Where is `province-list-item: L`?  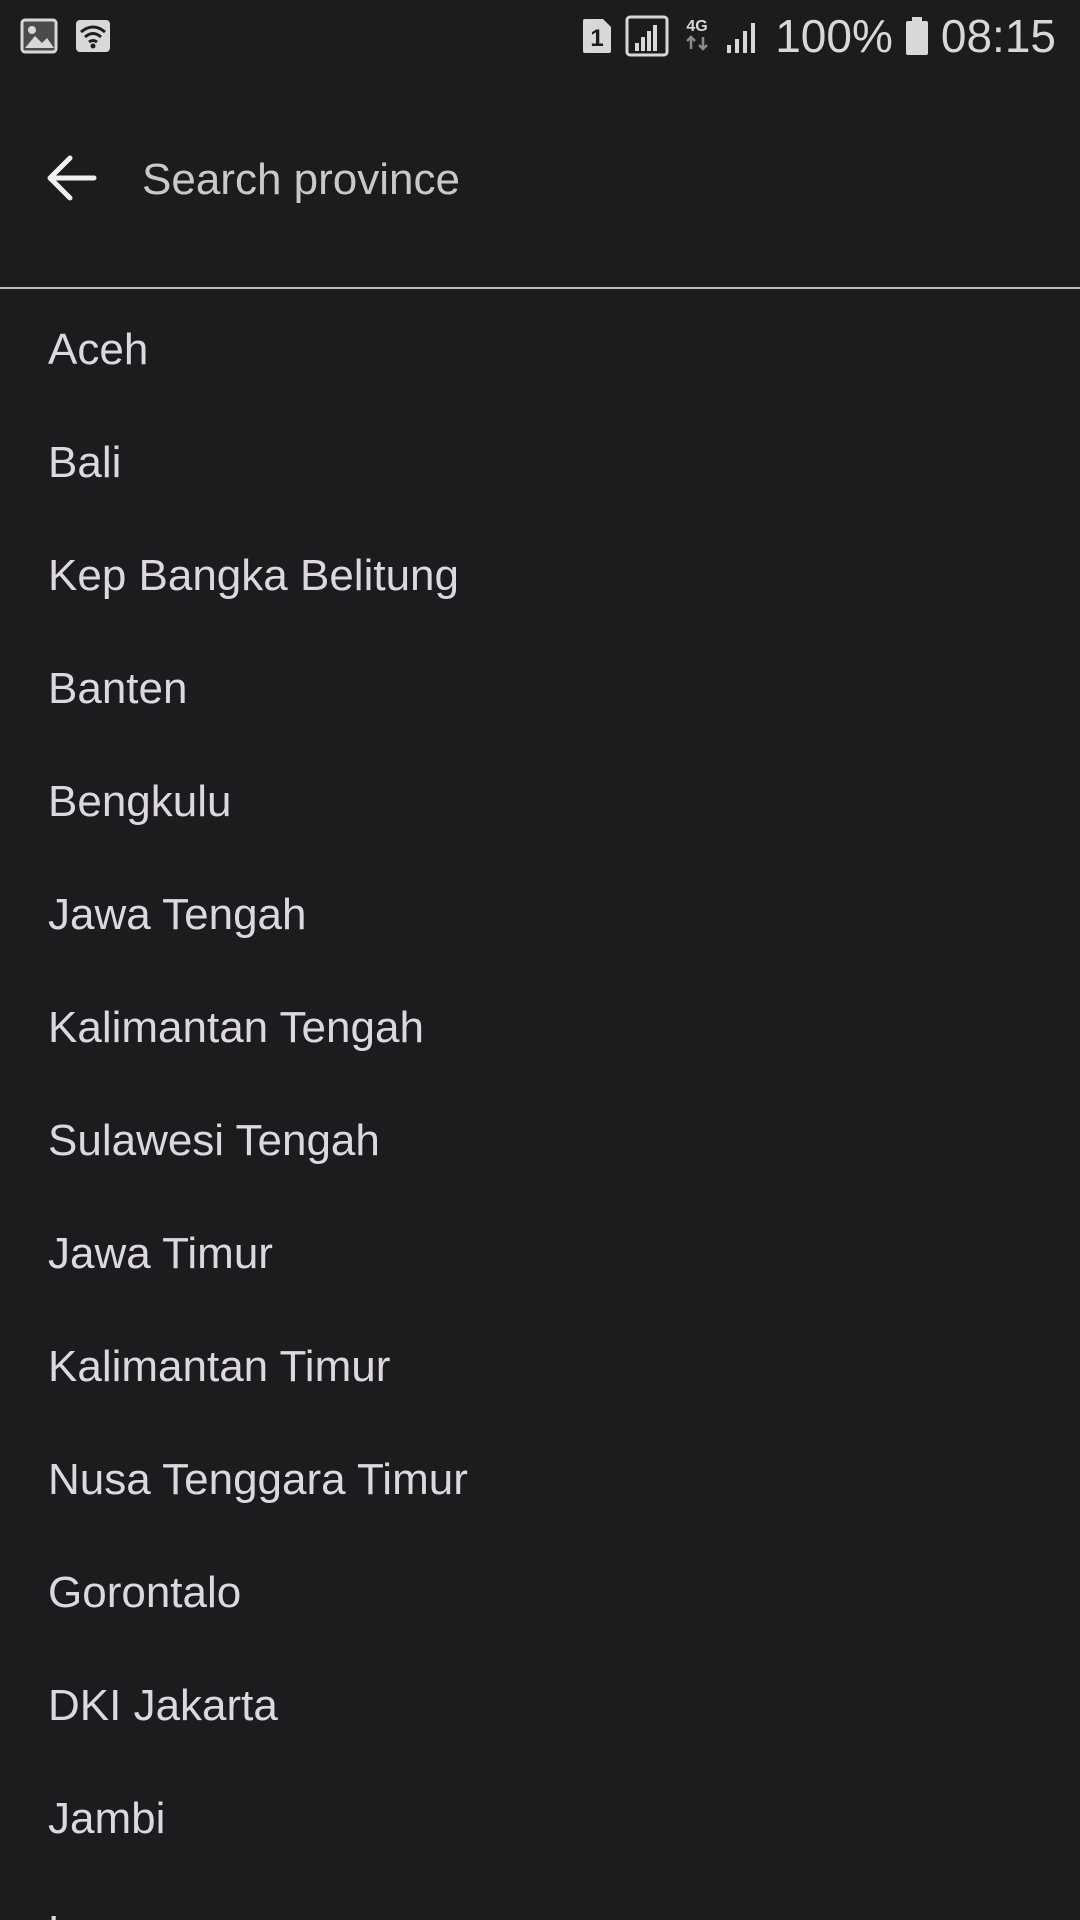 province-list-item: L is located at coordinates (540, 1897).